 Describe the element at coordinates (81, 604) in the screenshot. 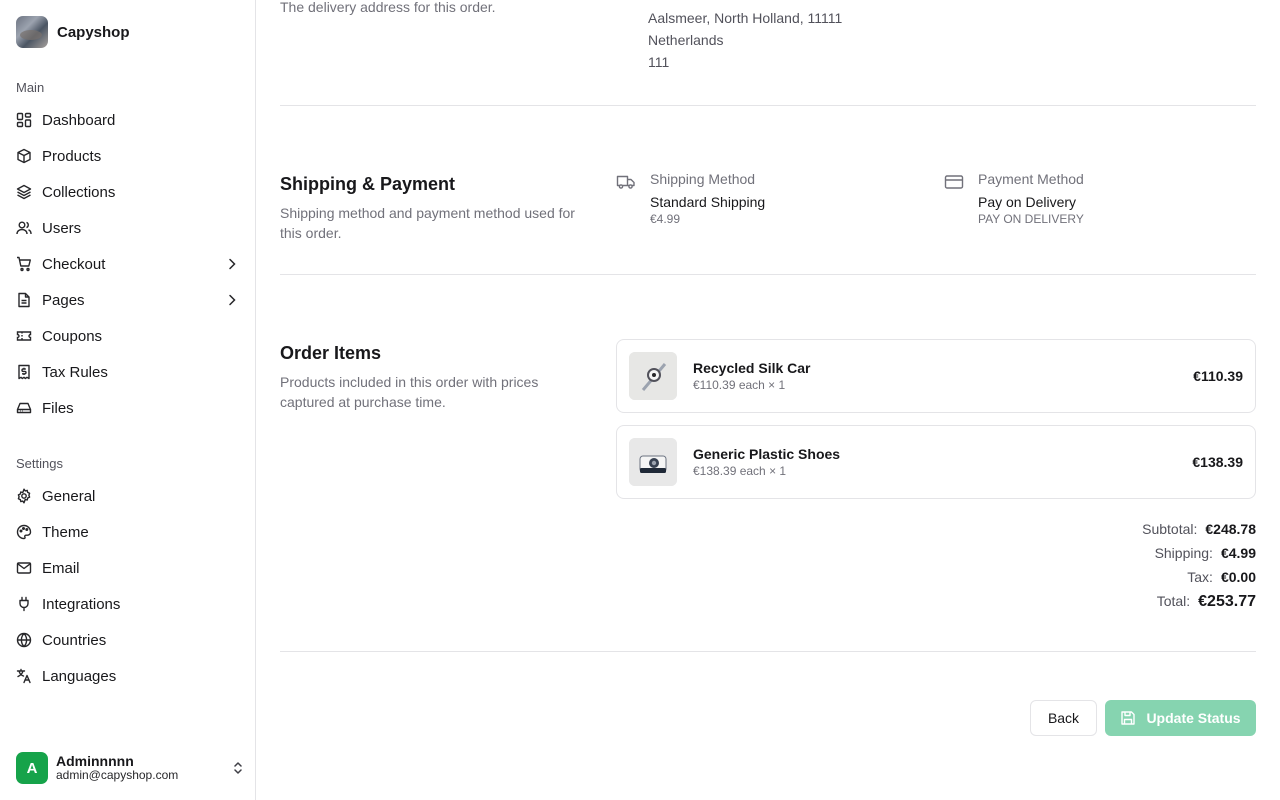

I see `sidebar-item-label: Integrations` at that location.